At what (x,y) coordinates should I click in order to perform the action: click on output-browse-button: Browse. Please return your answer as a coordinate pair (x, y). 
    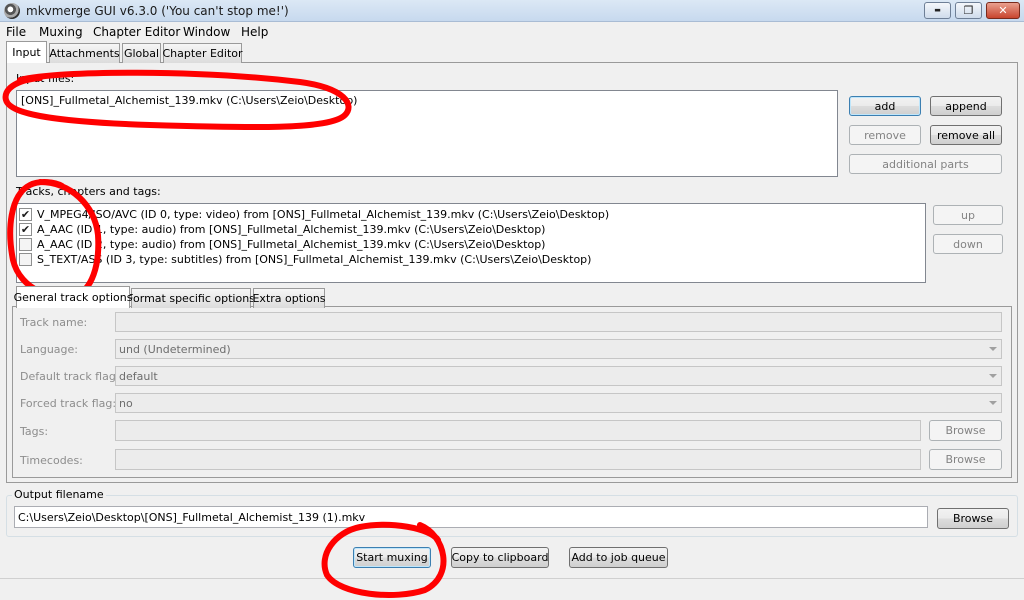
    Looking at the image, I should click on (973, 518).